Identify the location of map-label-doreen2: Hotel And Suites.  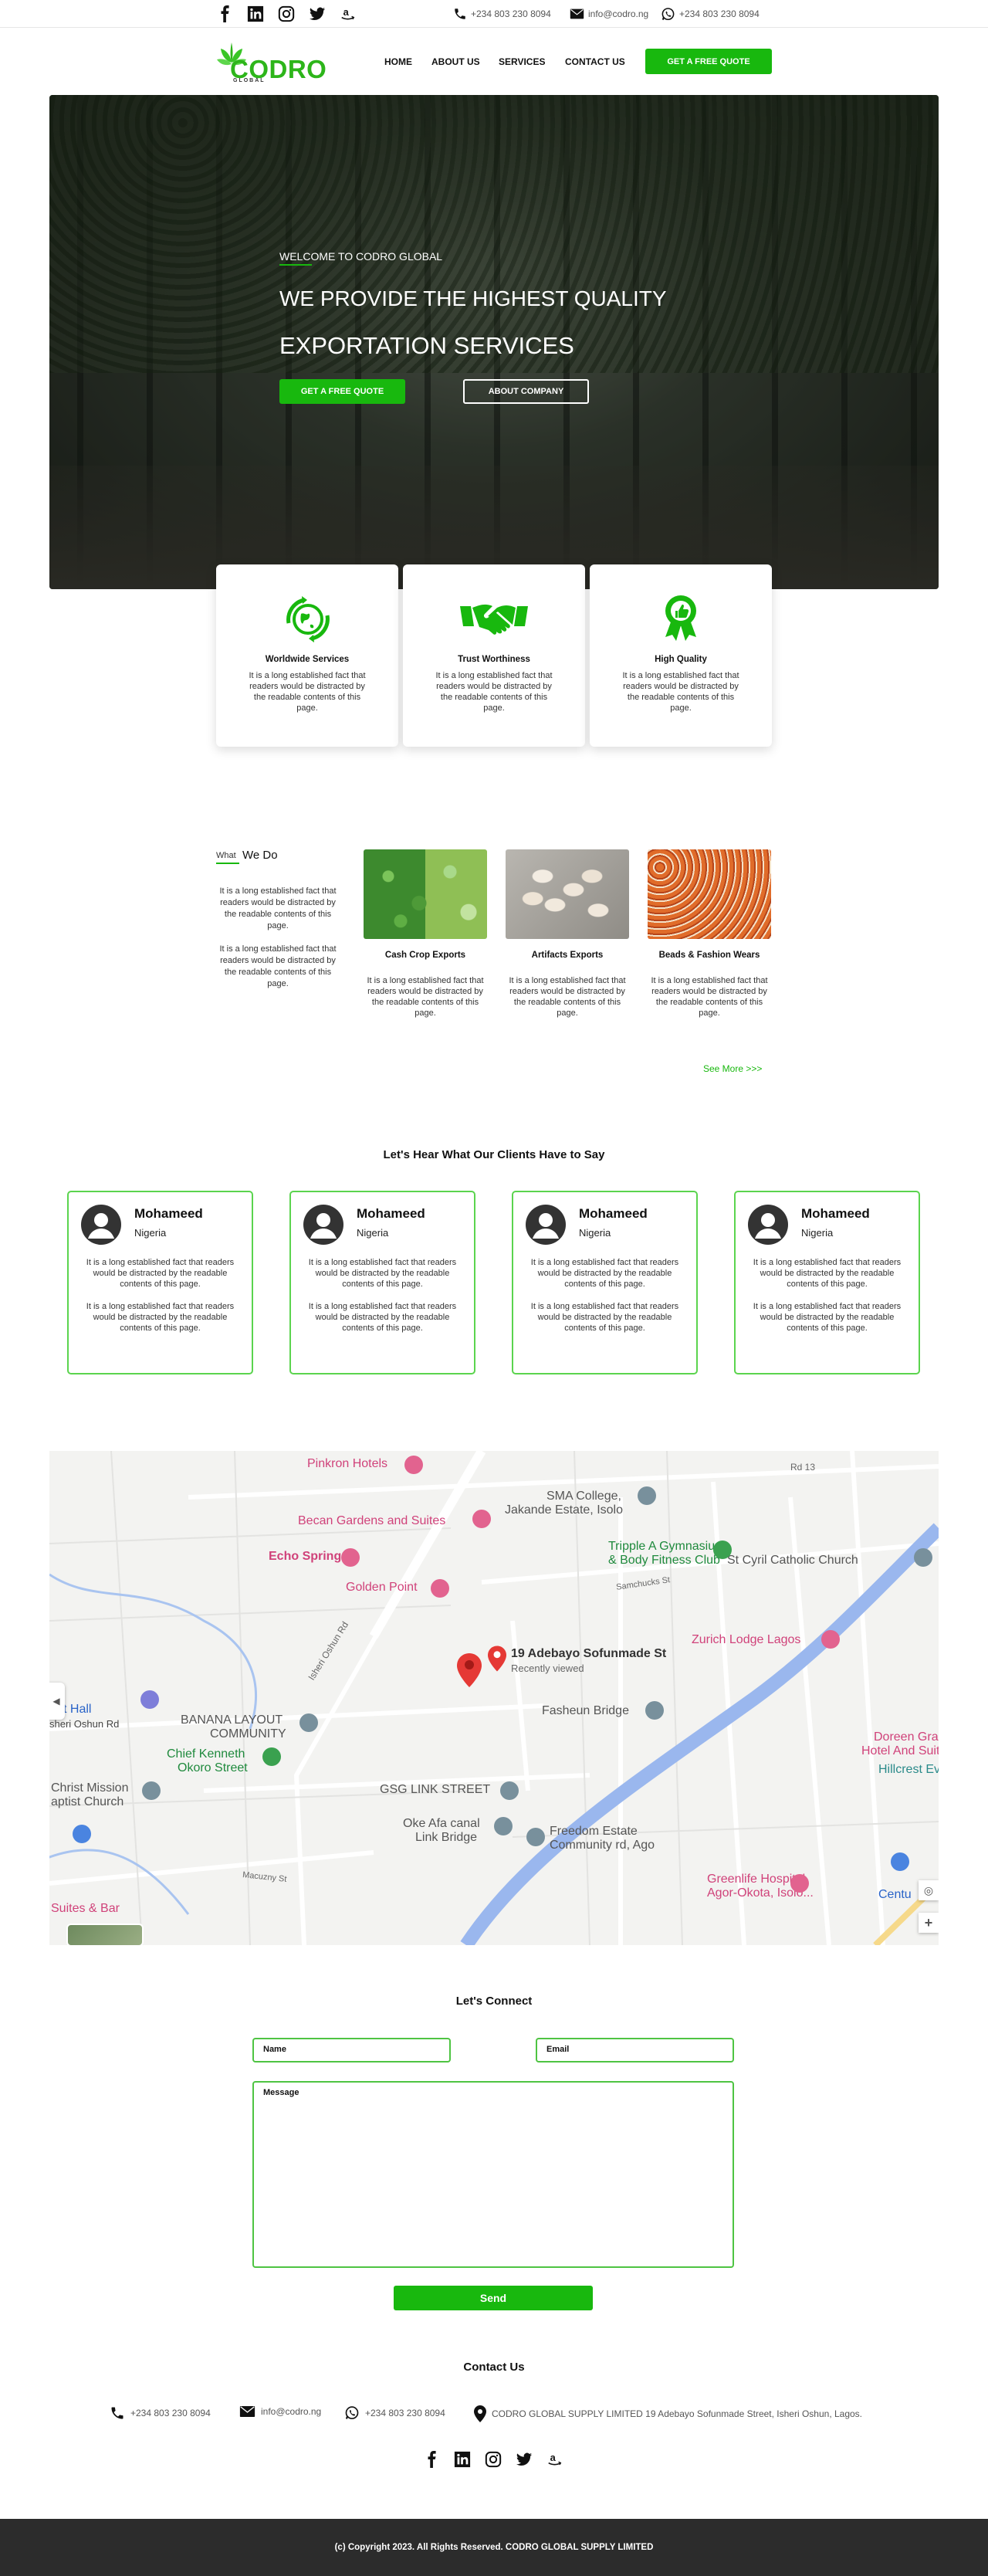
(900, 1751).